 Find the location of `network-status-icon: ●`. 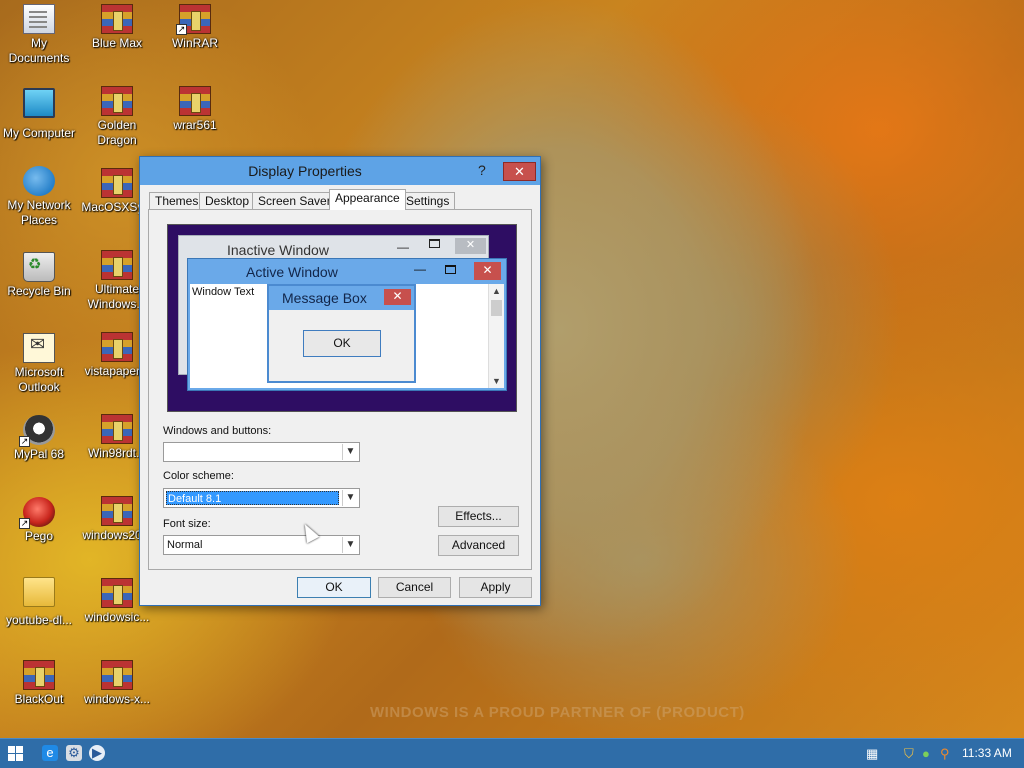

network-status-icon: ● is located at coordinates (926, 754).